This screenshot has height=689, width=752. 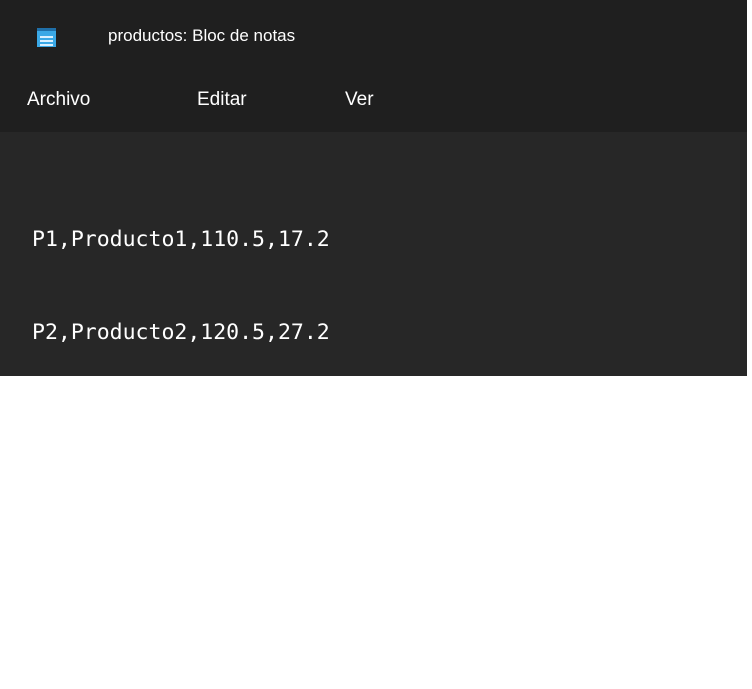 I want to click on notepad-icon, so click(x=46, y=37).